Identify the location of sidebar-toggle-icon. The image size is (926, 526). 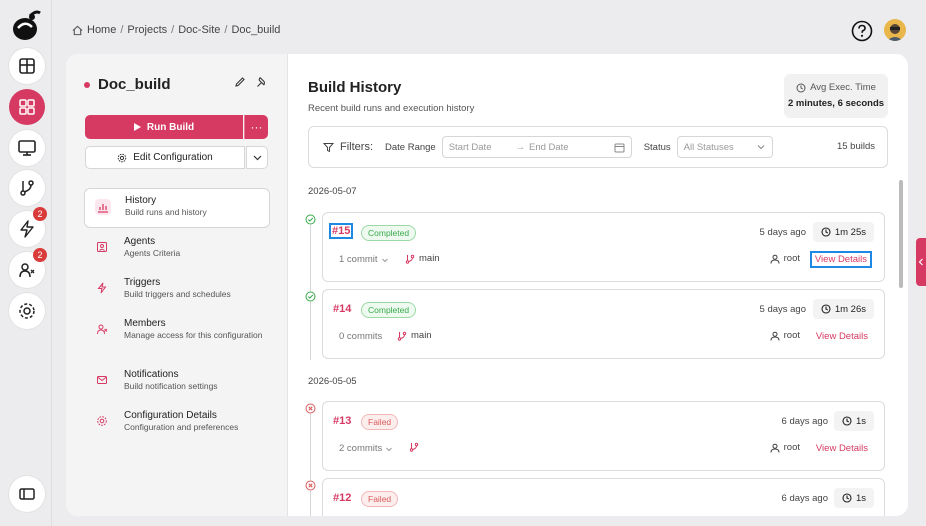
(27, 494).